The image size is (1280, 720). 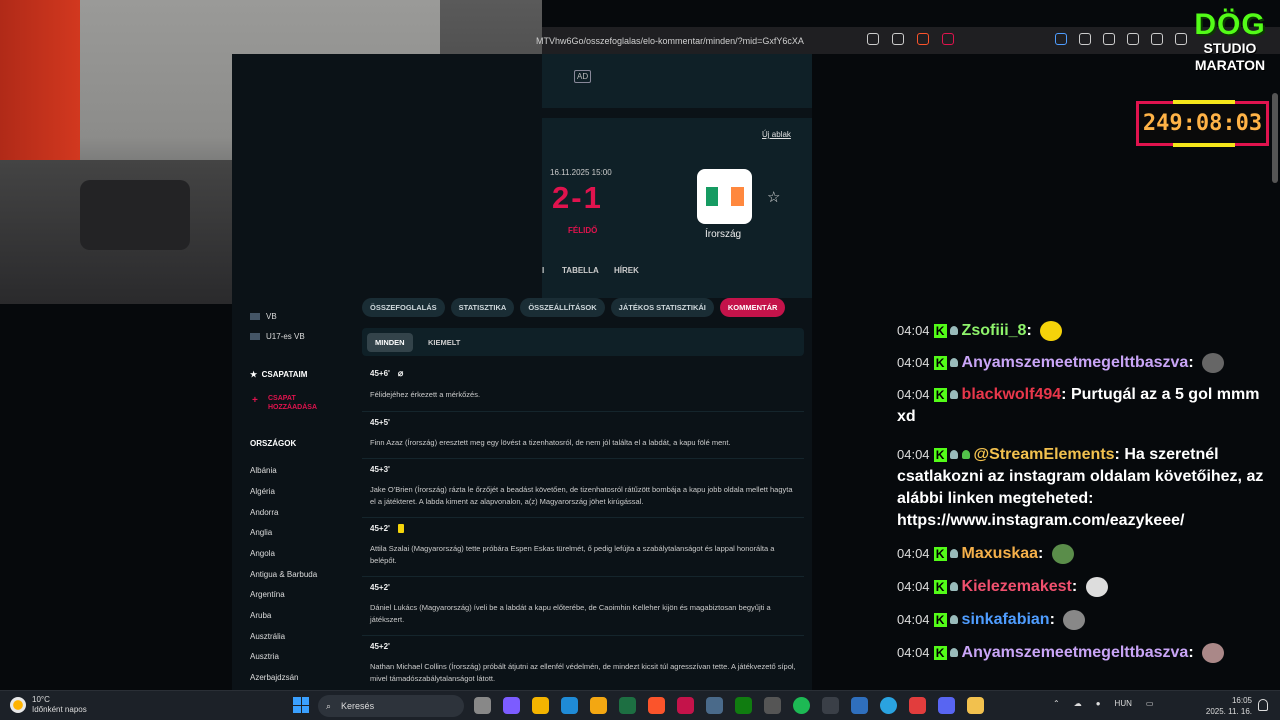 I want to click on scrollbar-thumb, so click(x=1275, y=138).